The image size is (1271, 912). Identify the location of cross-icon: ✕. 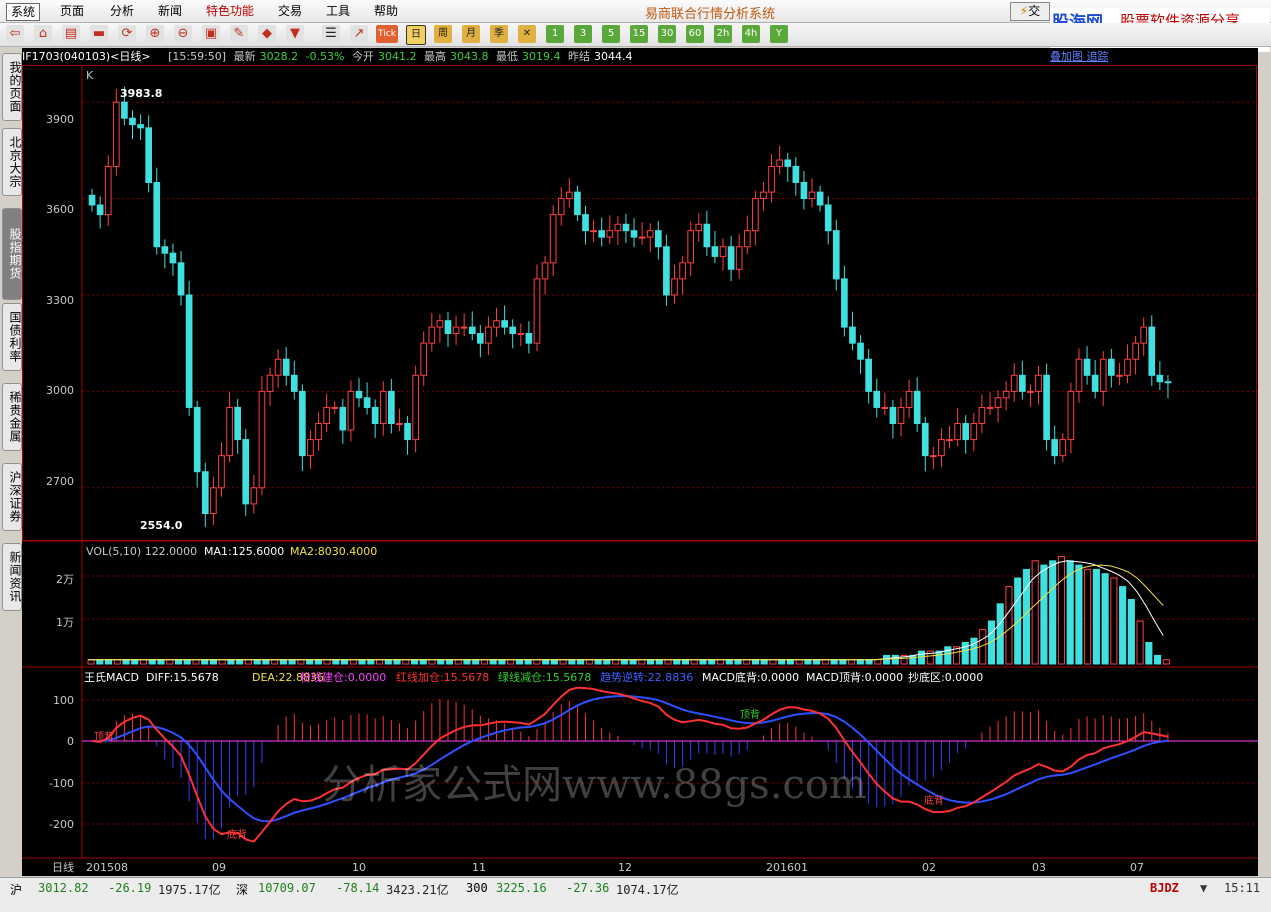
(527, 34).